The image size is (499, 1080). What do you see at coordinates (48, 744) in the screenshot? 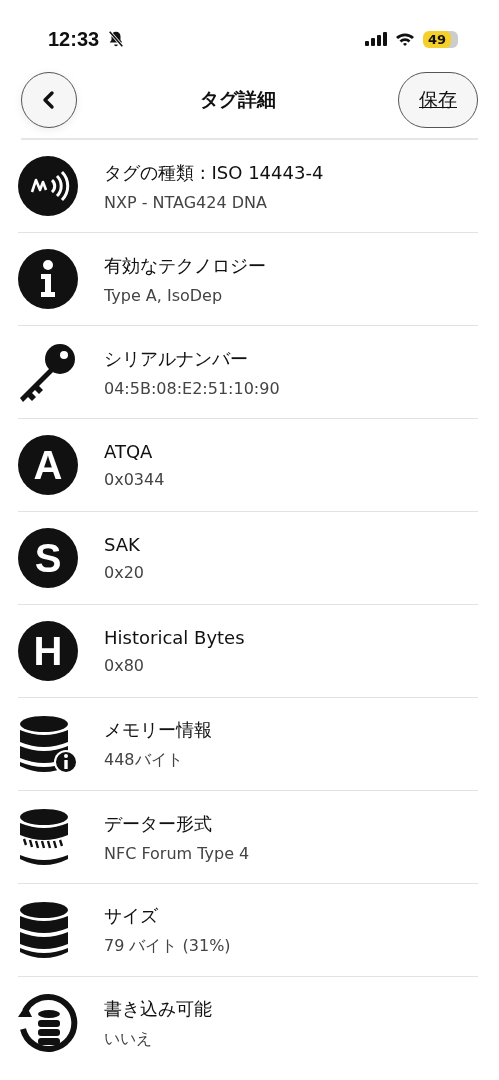
I see `database-info-icon` at bounding box center [48, 744].